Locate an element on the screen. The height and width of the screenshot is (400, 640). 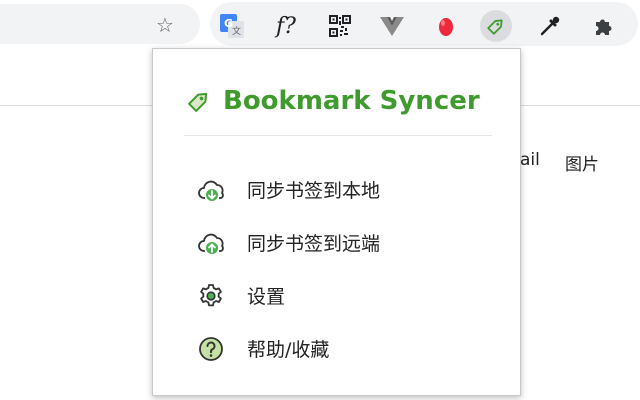
menu-item-help: 帮助/收藏 is located at coordinates (342, 348).